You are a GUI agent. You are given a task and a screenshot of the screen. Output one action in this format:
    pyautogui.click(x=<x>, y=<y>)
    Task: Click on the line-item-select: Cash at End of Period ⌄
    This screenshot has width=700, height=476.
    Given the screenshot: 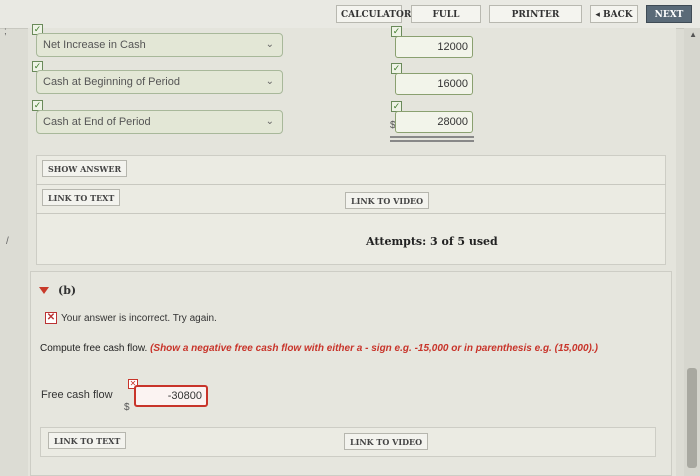 What is the action you would take?
    pyautogui.click(x=159, y=122)
    